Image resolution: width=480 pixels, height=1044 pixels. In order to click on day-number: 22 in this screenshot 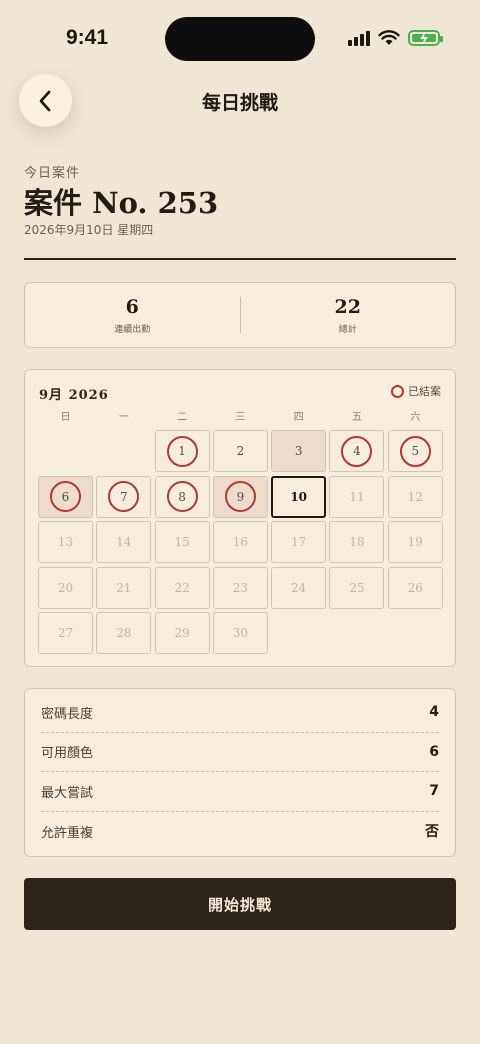, I will do `click(182, 587)`.